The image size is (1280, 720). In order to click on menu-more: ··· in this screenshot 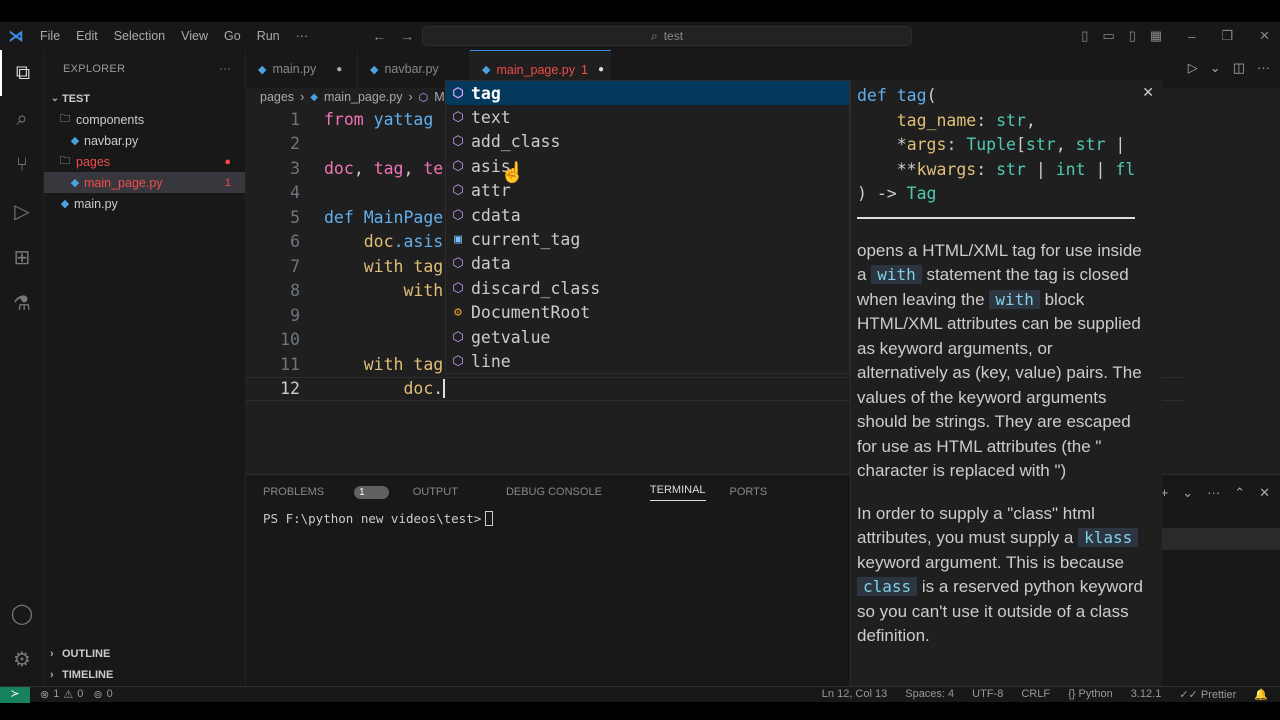, I will do `click(302, 36)`.